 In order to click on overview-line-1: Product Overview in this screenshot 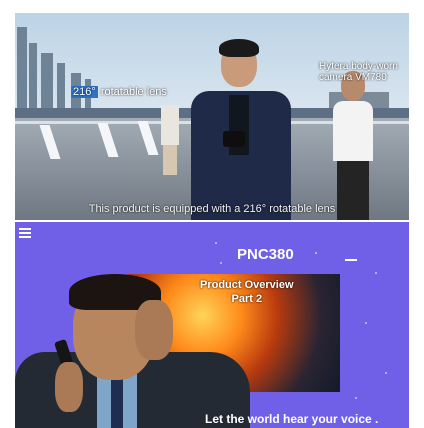, I will do `click(247, 285)`.